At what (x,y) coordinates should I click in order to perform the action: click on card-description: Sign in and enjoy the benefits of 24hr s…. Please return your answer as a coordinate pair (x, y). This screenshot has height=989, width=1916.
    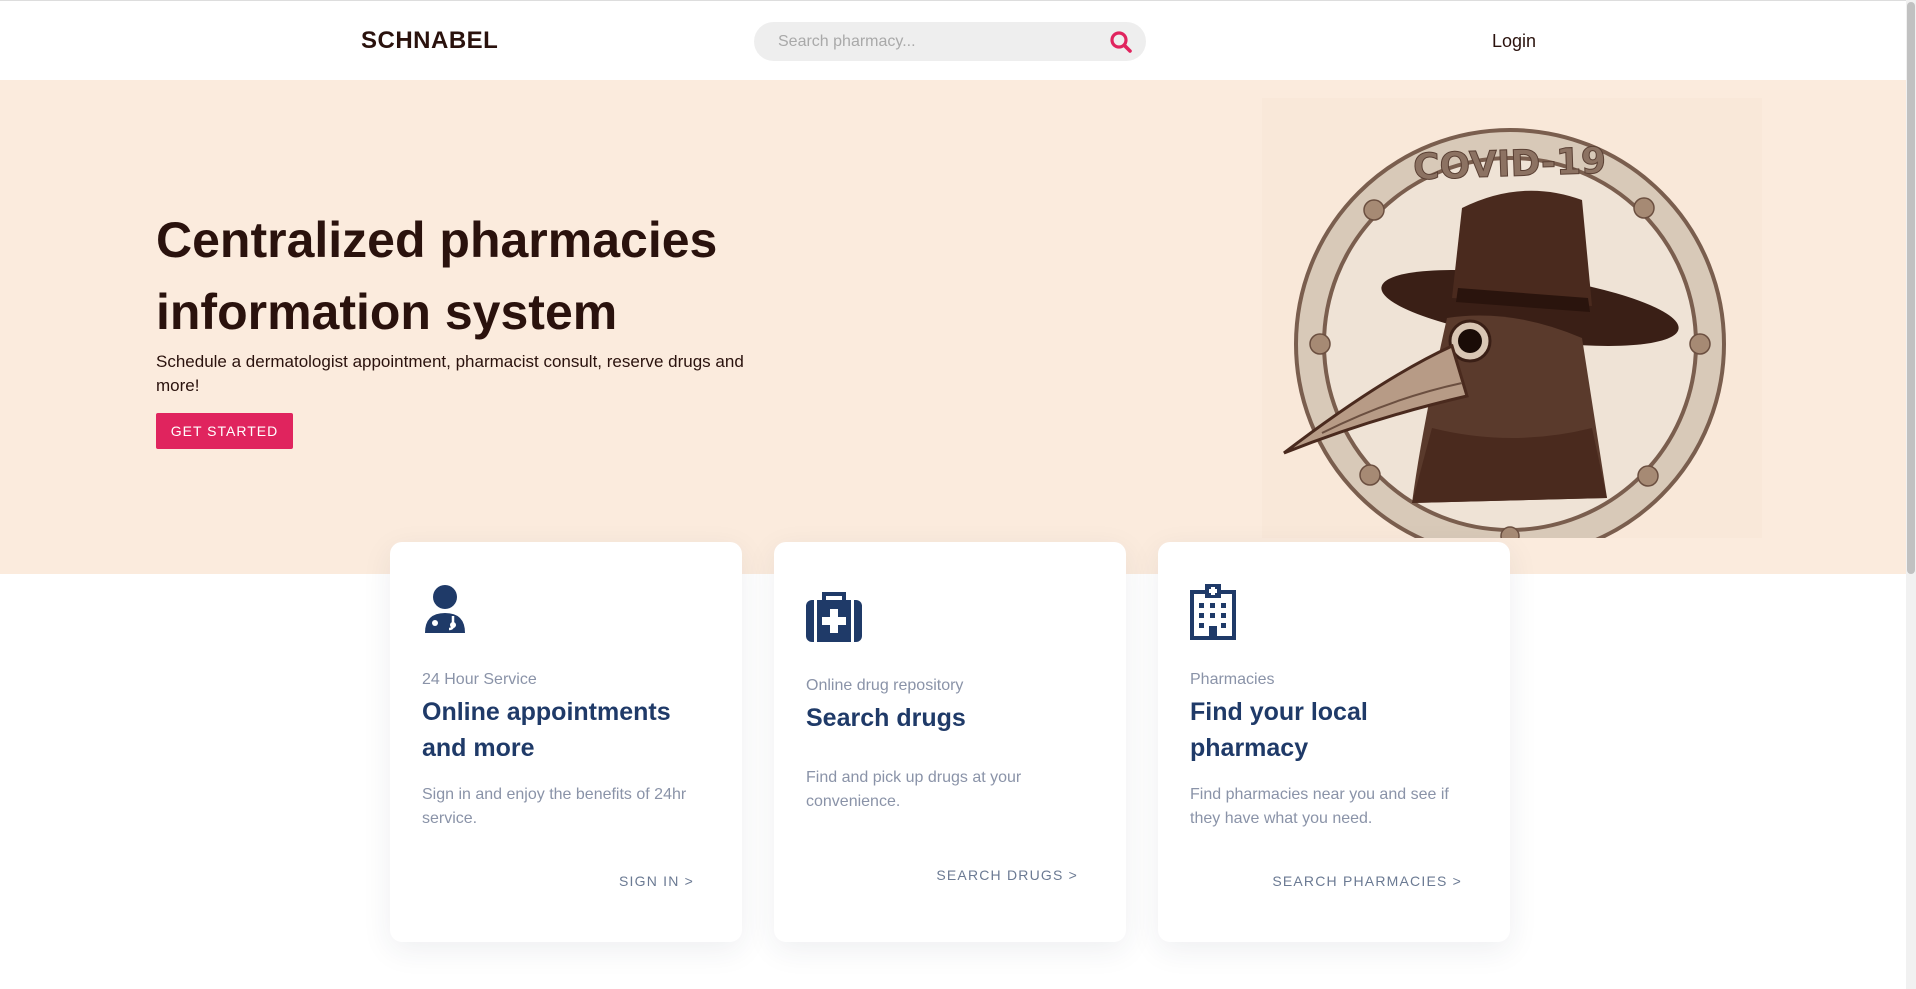
    Looking at the image, I should click on (554, 806).